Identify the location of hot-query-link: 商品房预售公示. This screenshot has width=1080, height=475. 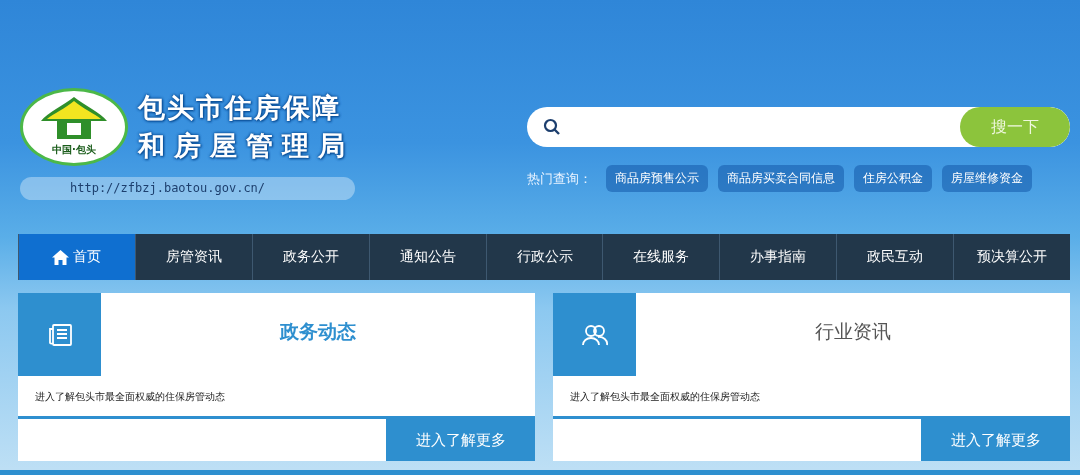
(657, 178).